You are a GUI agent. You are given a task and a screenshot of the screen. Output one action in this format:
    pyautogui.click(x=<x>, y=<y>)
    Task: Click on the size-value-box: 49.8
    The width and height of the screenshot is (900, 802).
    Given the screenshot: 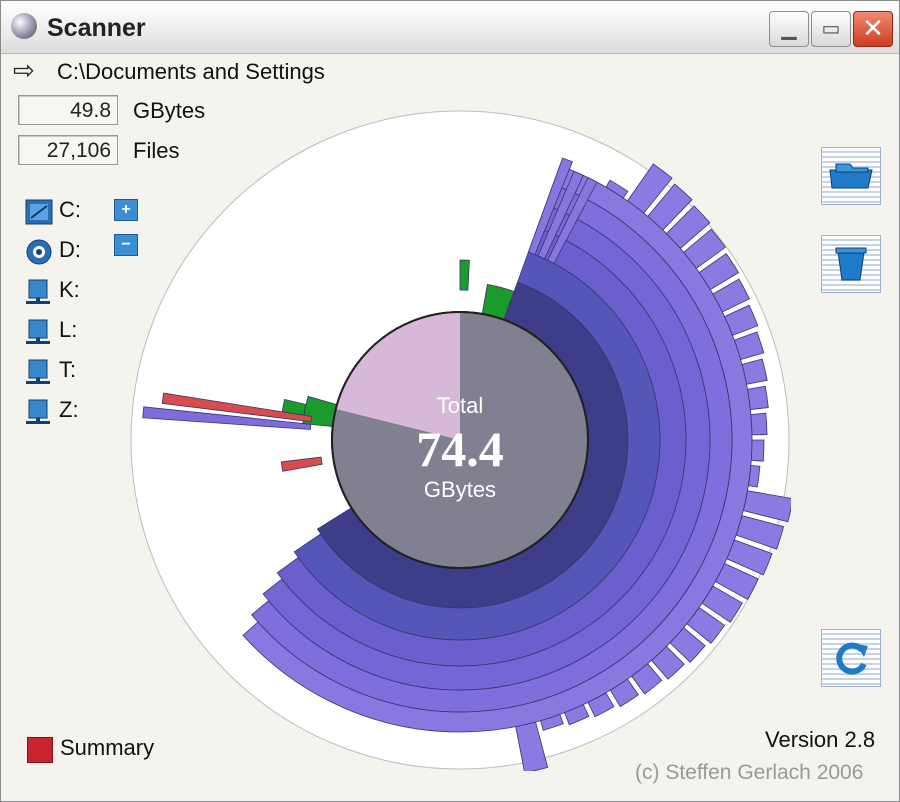 What is the action you would take?
    pyautogui.click(x=68, y=110)
    